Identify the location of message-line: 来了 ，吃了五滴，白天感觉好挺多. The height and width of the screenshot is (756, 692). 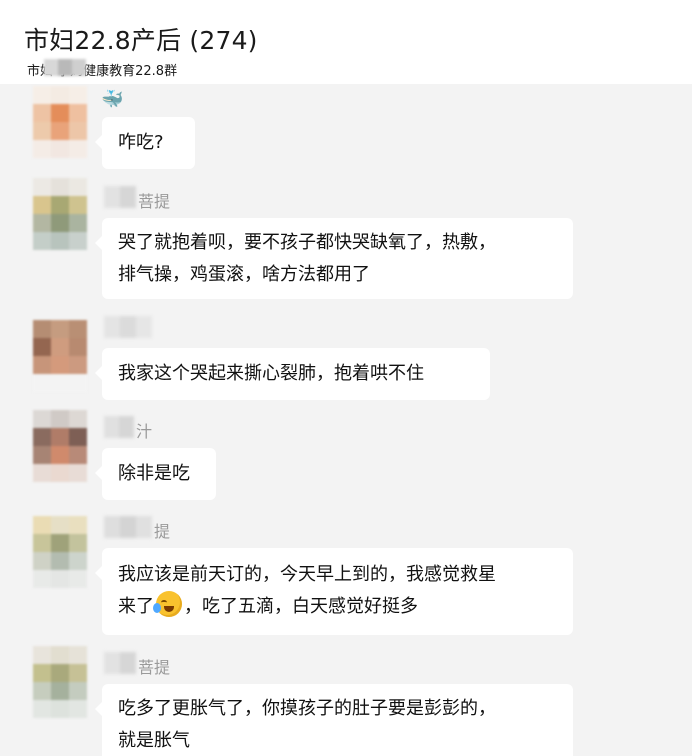
(337, 607).